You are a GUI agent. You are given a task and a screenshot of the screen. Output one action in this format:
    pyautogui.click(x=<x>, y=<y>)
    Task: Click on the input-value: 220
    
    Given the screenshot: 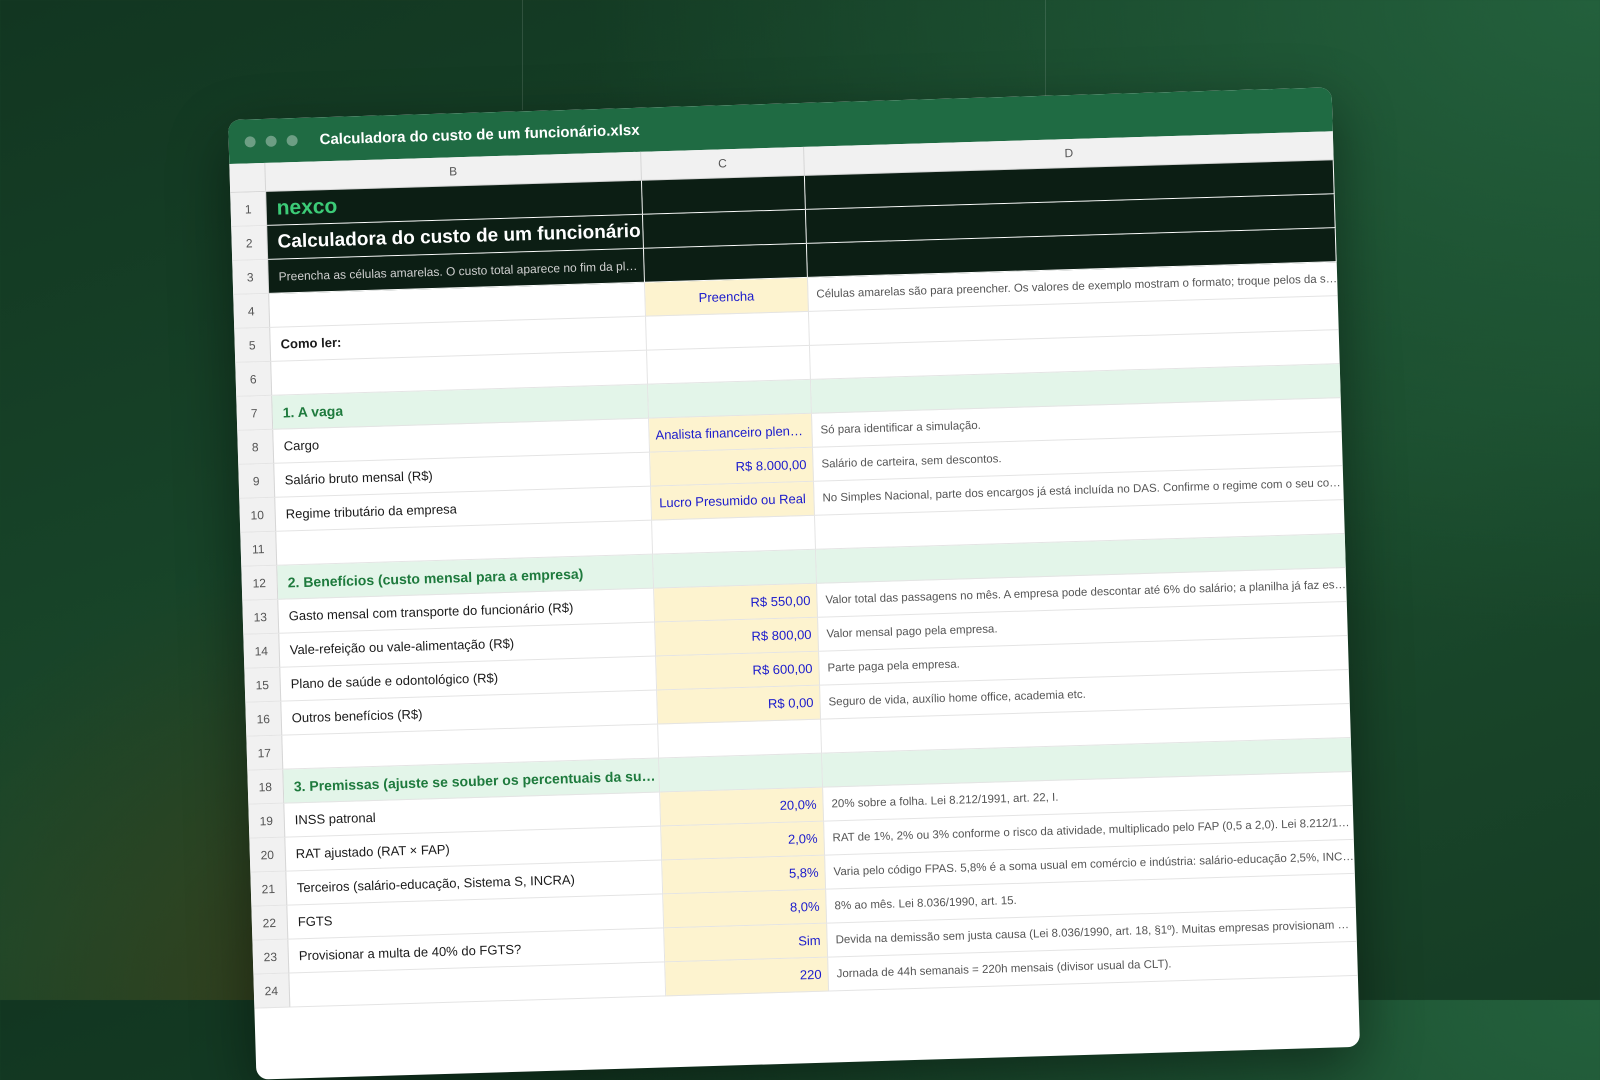 What is the action you would take?
    pyautogui.click(x=810, y=974)
    